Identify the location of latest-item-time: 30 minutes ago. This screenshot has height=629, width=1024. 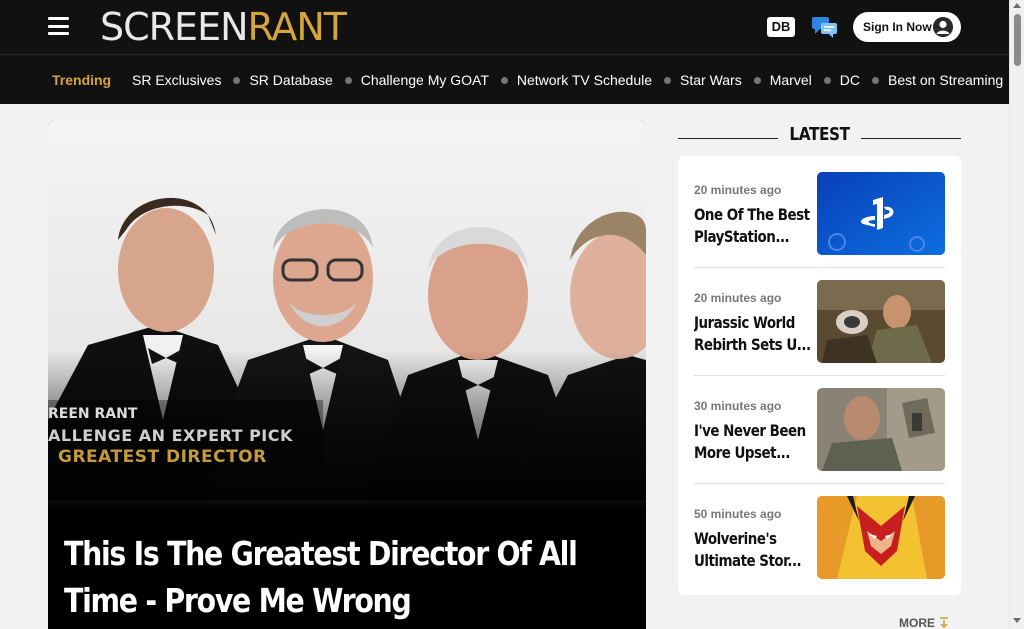
(738, 406).